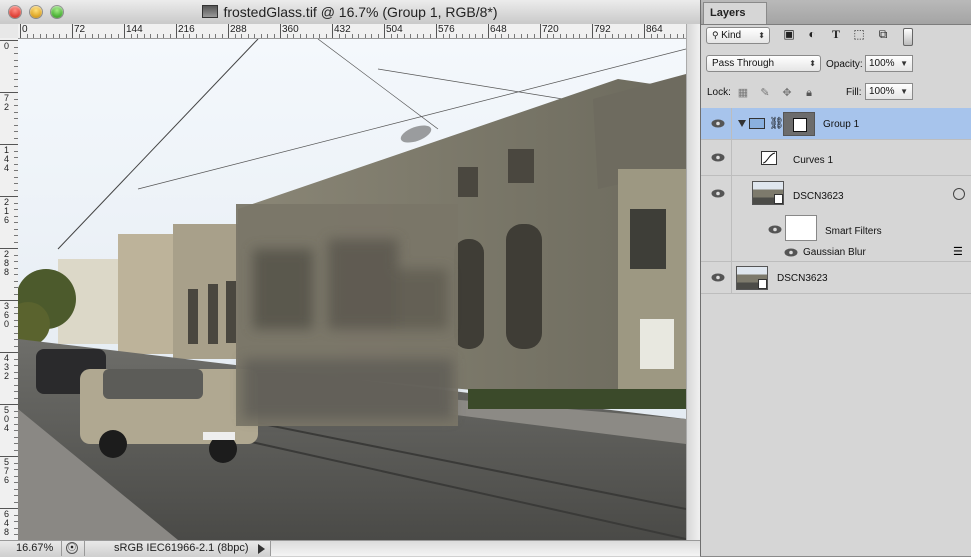 The image size is (971, 557). What do you see at coordinates (654, 29) in the screenshot?
I see `ruler-label: 864` at bounding box center [654, 29].